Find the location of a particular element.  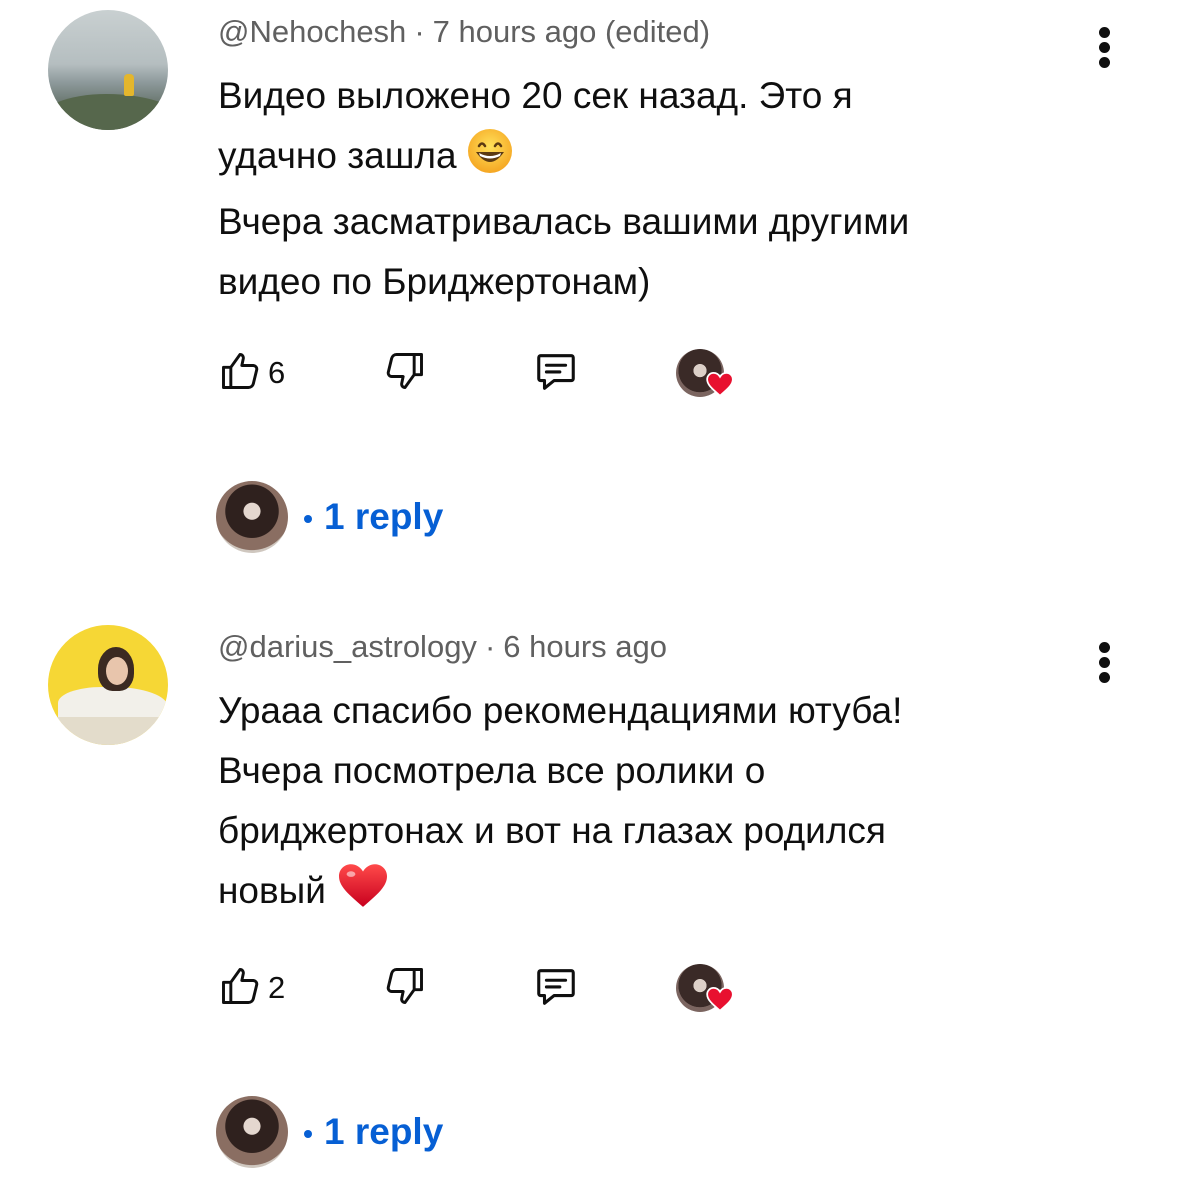

avatar-face is located at coordinates (117, 671).